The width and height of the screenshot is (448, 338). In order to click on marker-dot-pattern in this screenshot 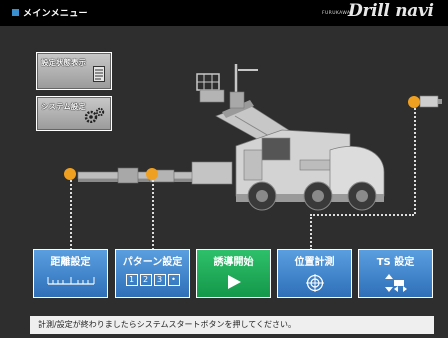, I will do `click(152, 174)`.